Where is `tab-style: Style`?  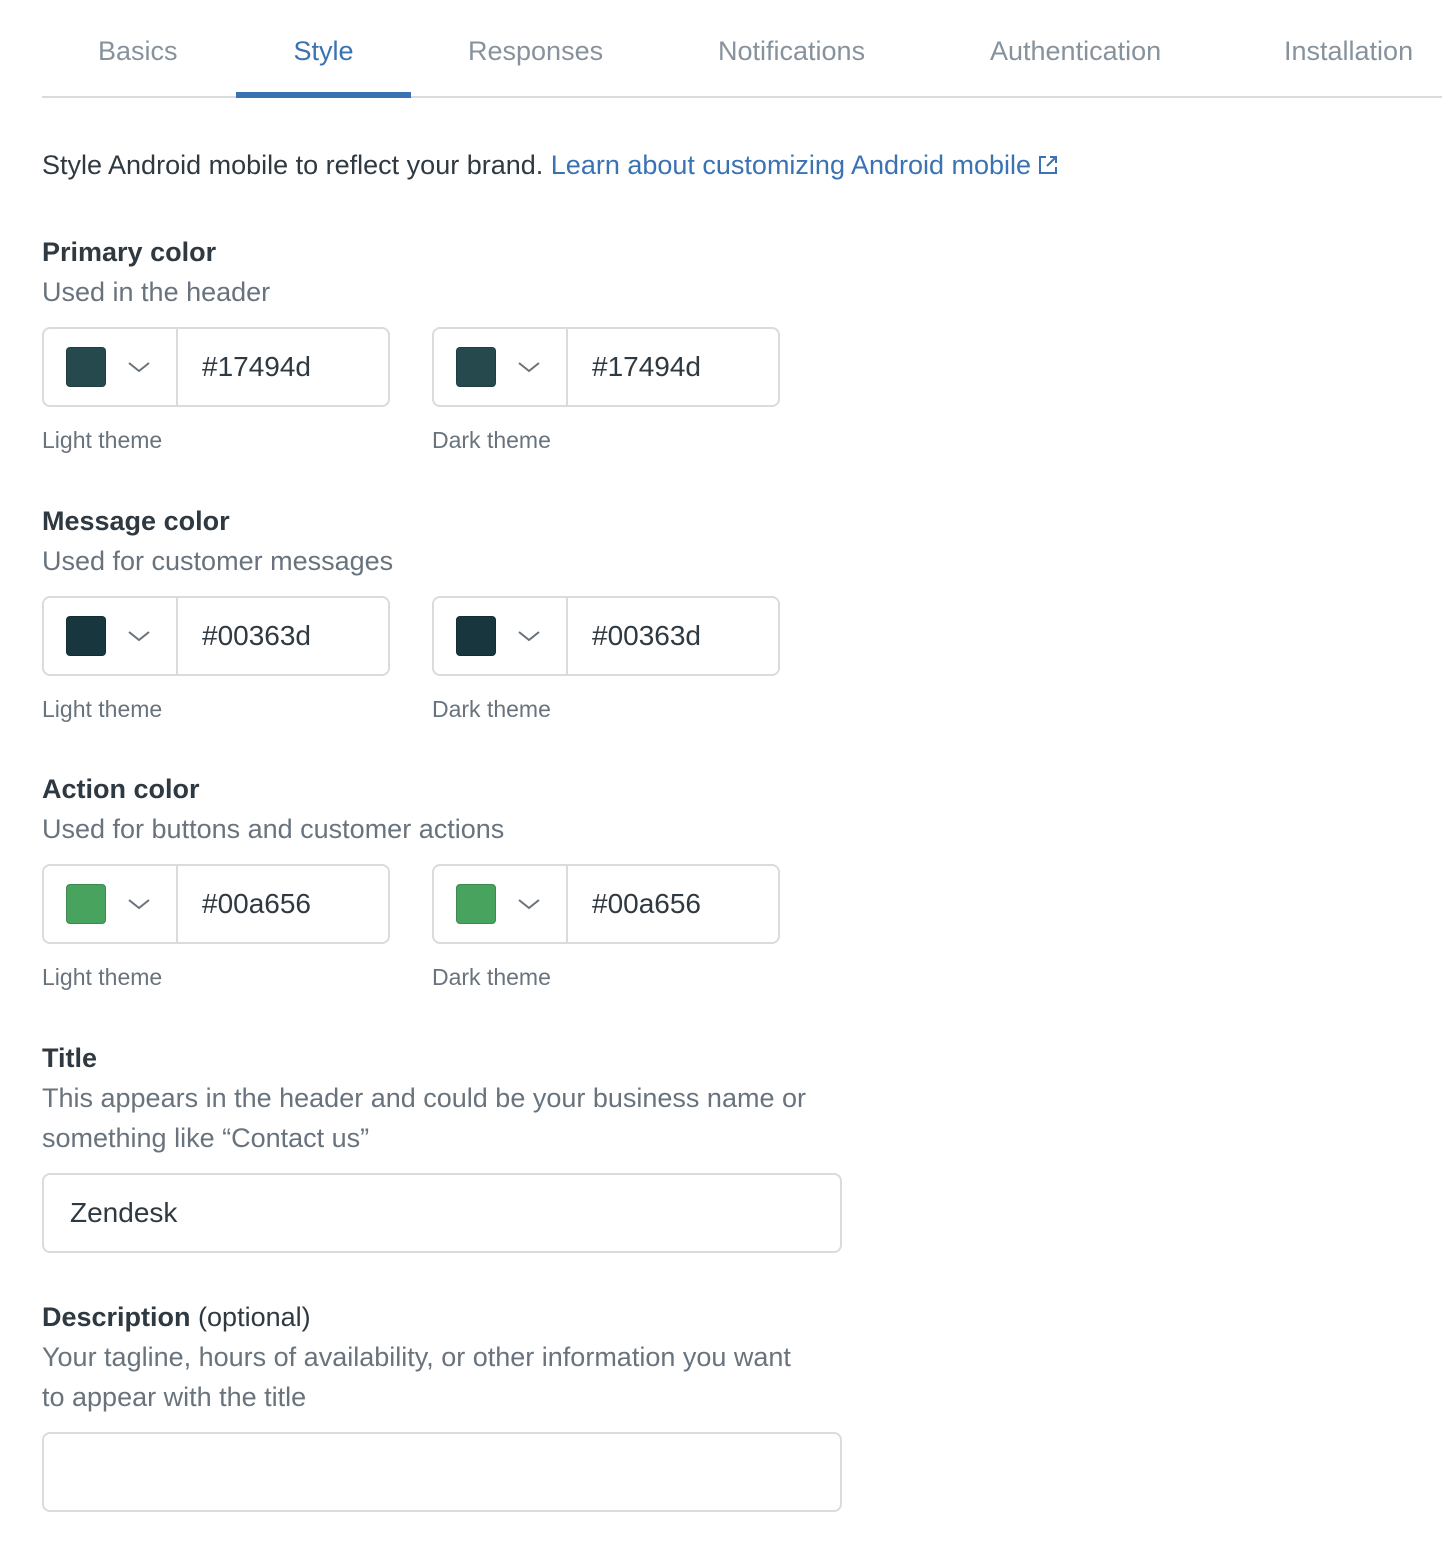
tab-style: Style is located at coordinates (323, 67).